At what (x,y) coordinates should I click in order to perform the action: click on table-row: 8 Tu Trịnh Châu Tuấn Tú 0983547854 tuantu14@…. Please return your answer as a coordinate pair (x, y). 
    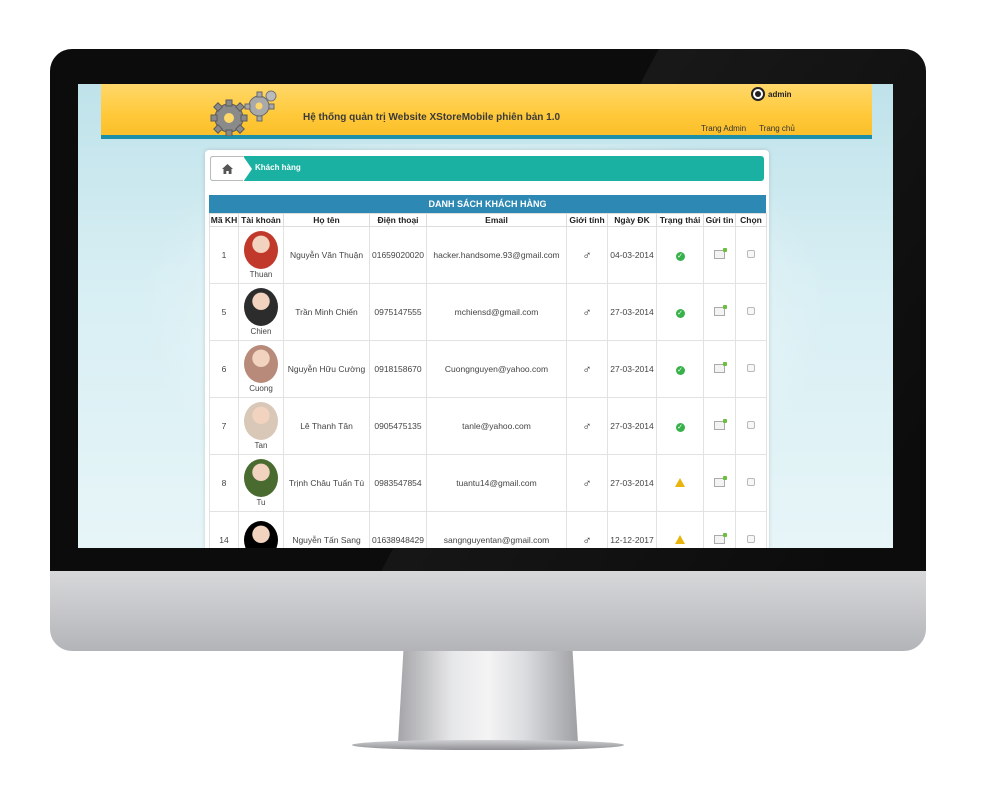
    Looking at the image, I should click on (488, 483).